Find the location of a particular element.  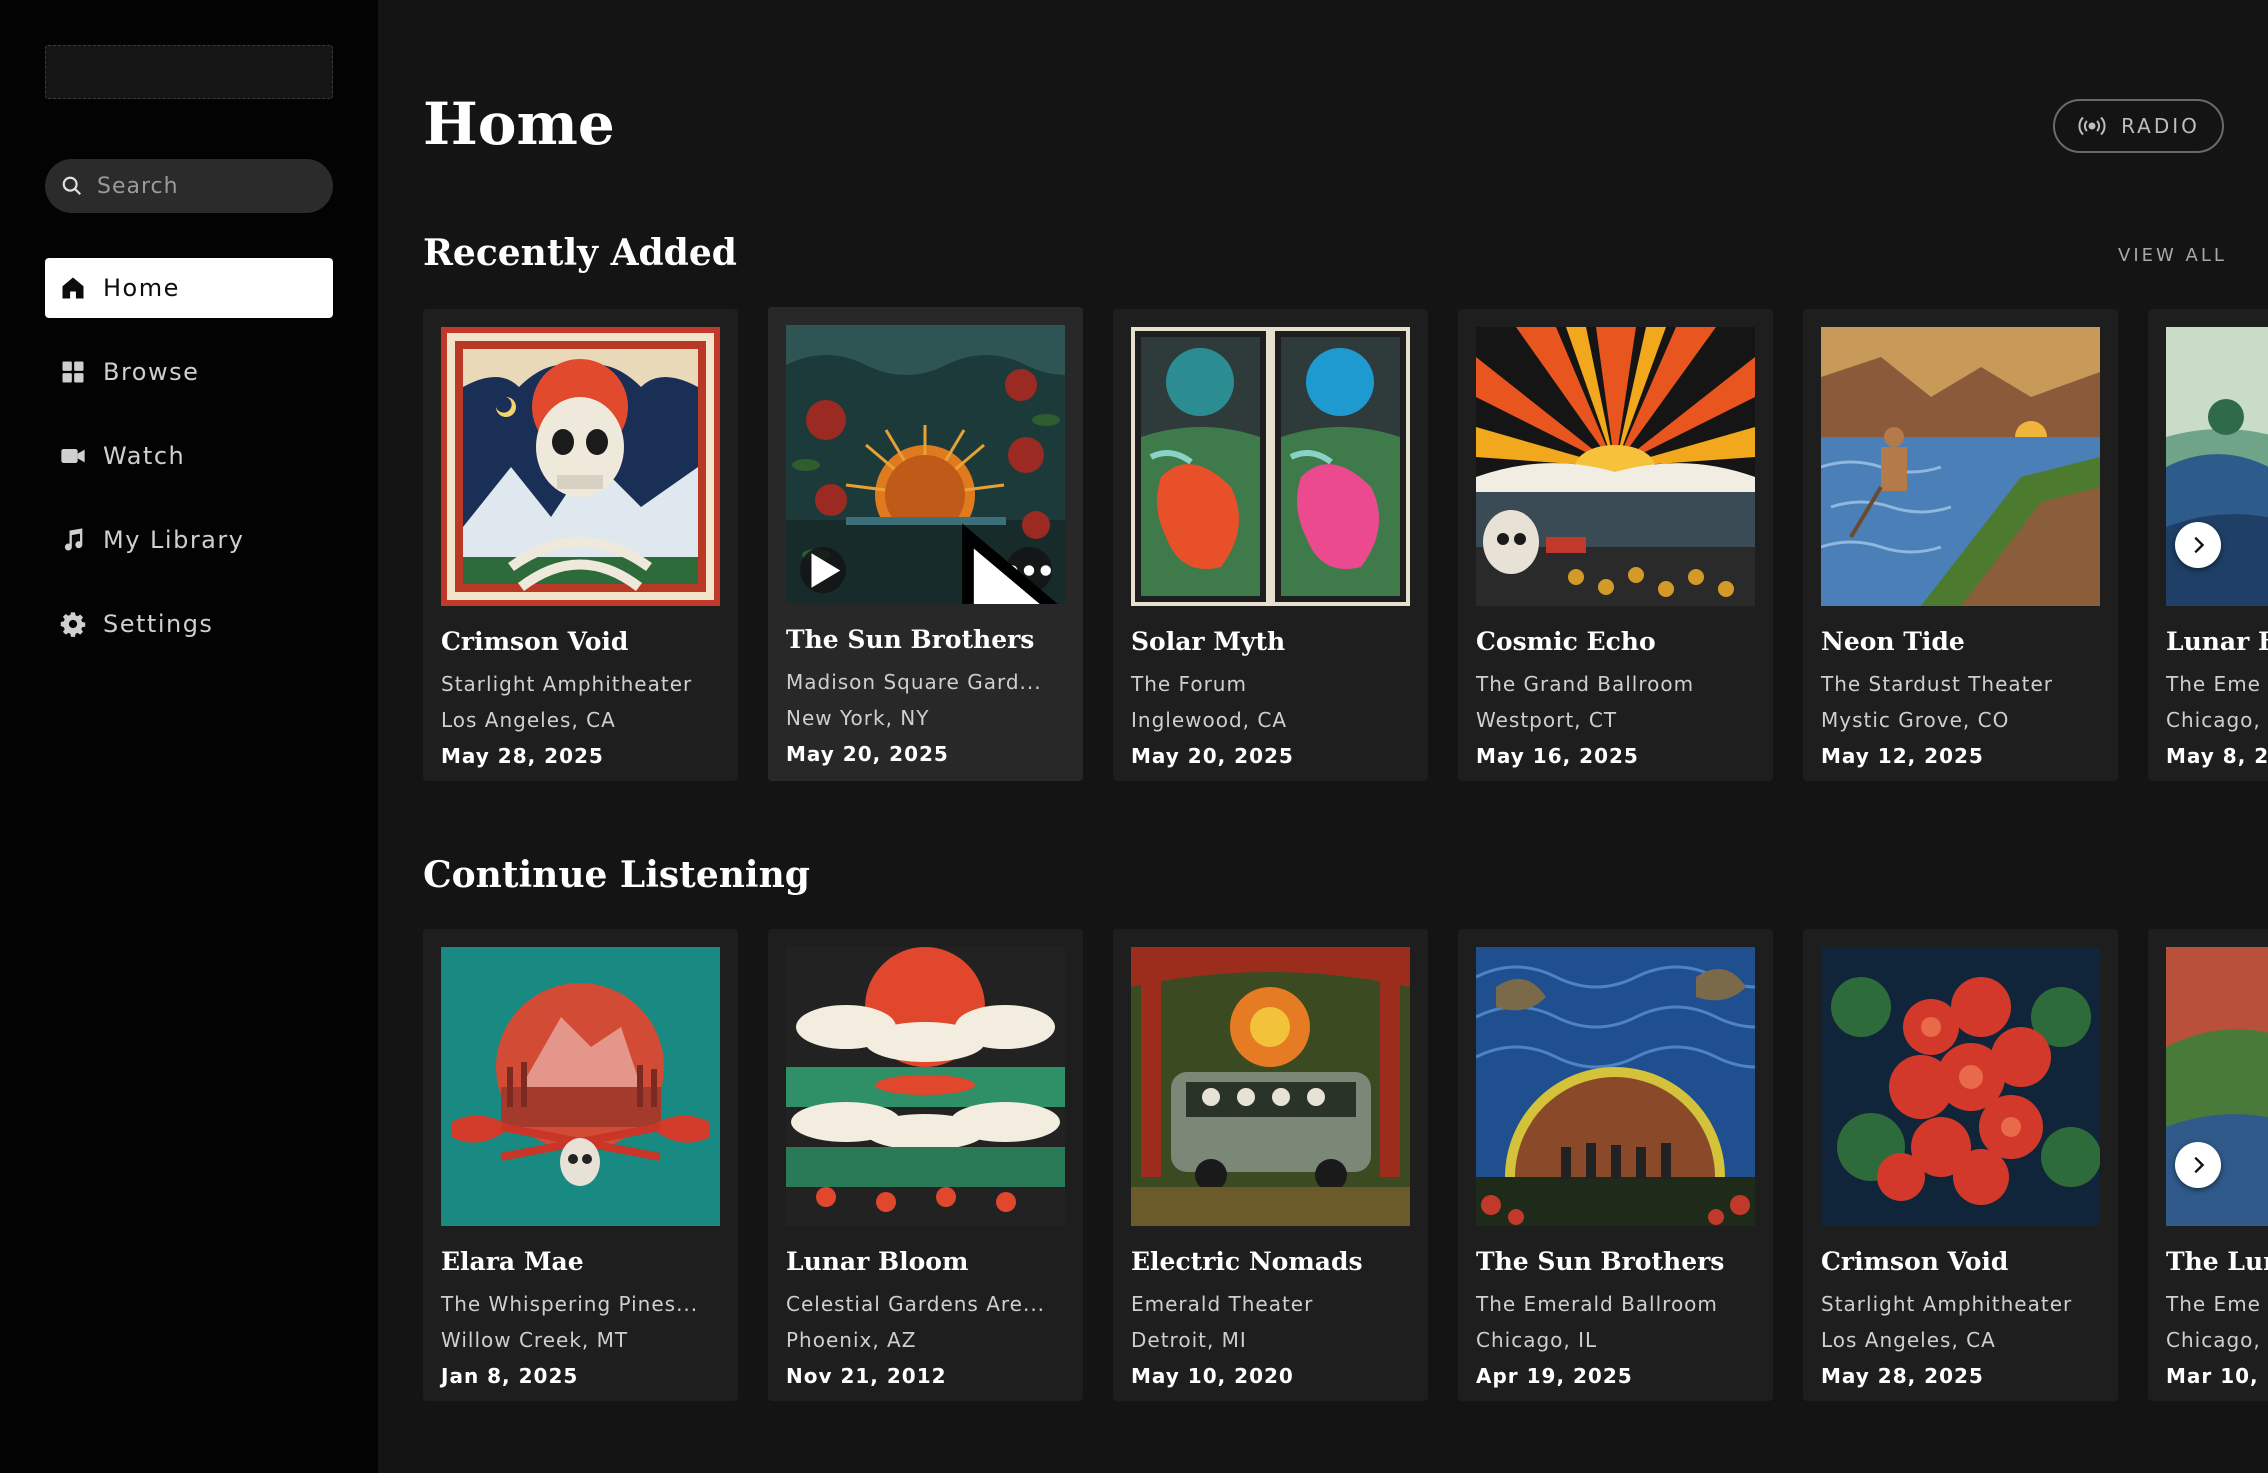

card-title: Electric Nomads is located at coordinates (1247, 1261).